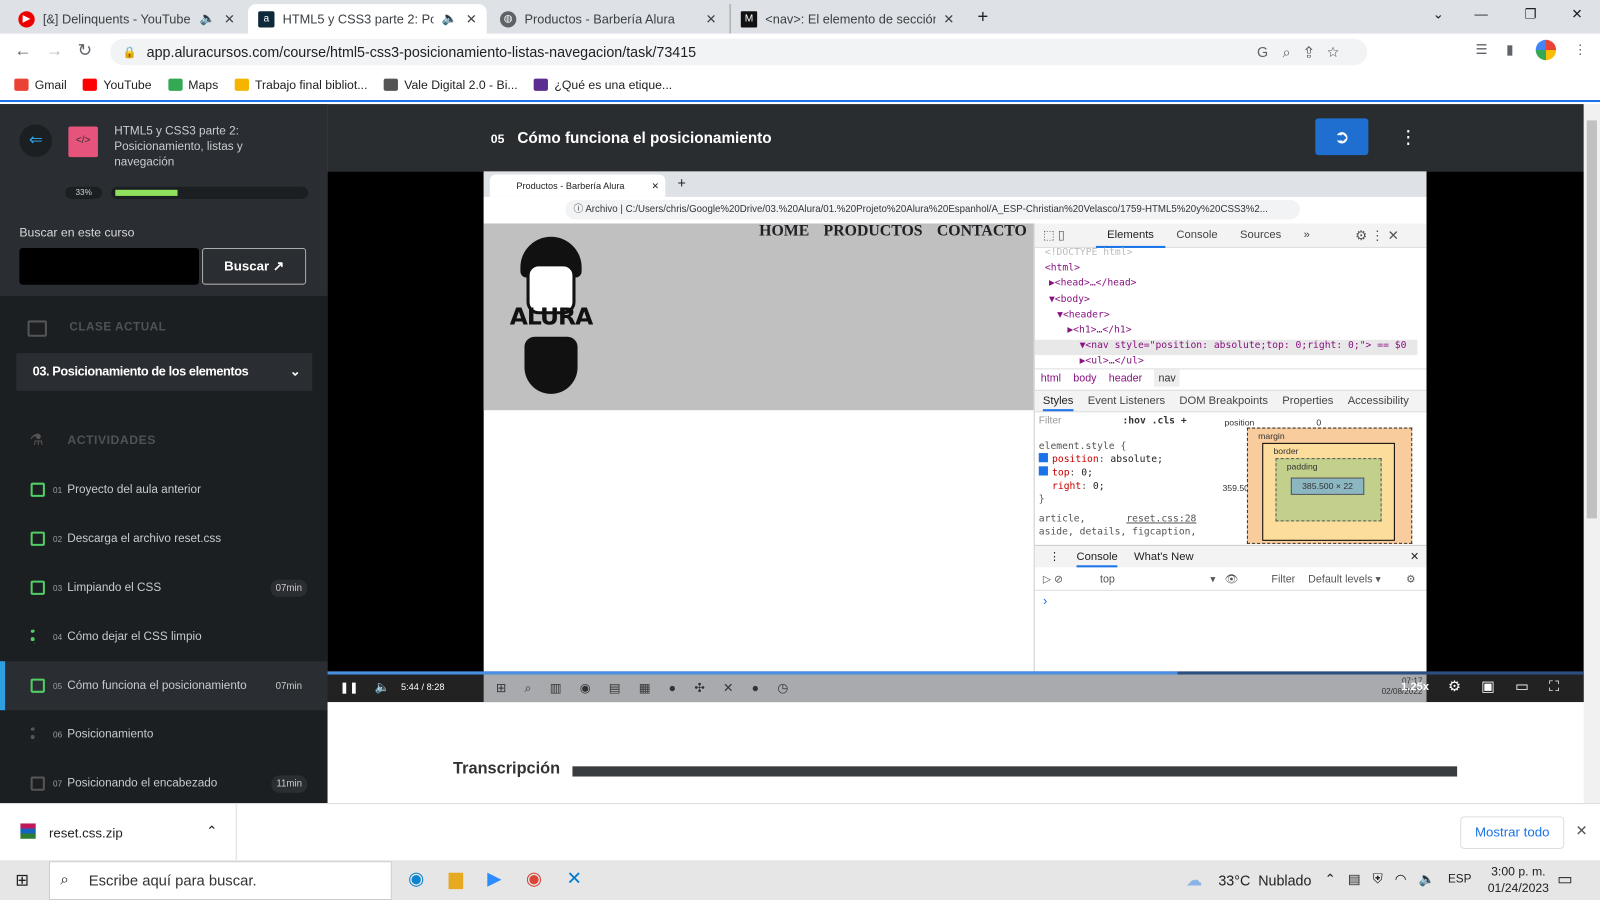 This screenshot has height=900, width=1600. I want to click on reading-list-icon: ☰, so click(1481, 50).